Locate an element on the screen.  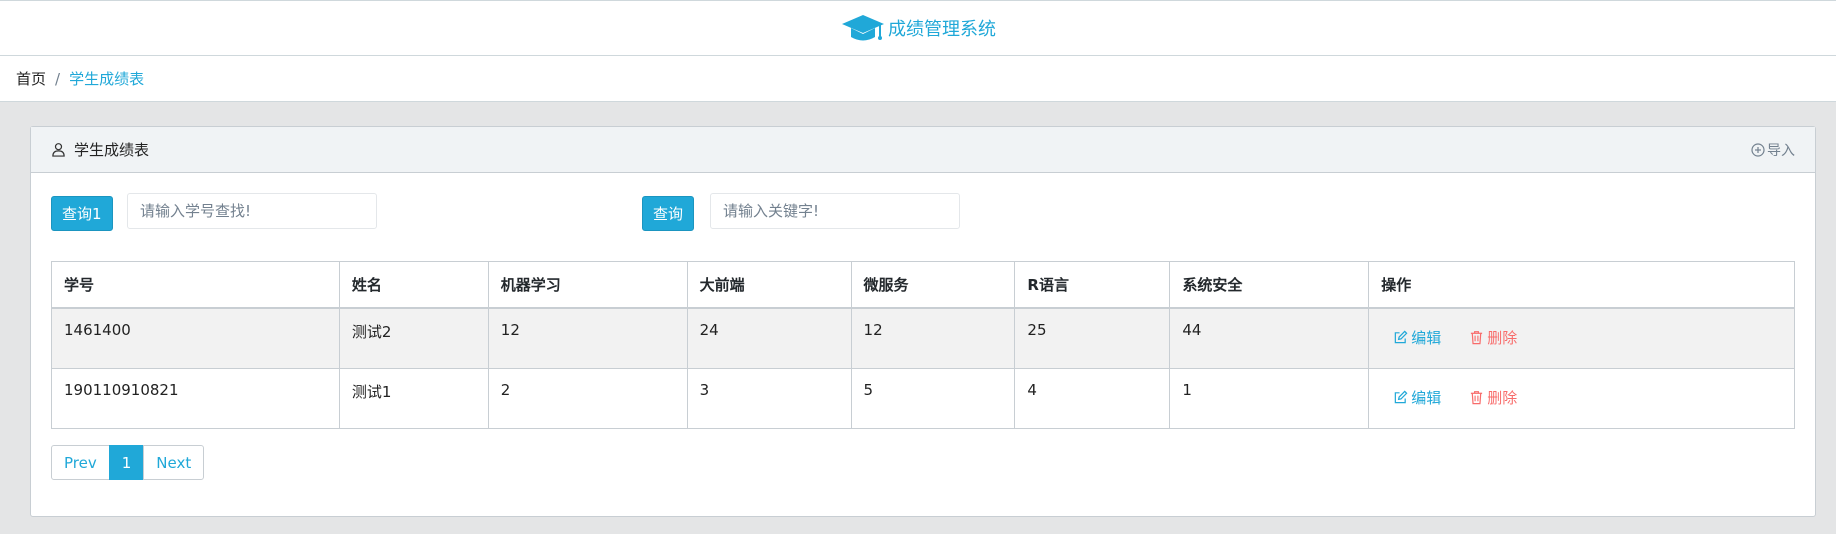
header-student-id: 学号 is located at coordinates (195, 285).